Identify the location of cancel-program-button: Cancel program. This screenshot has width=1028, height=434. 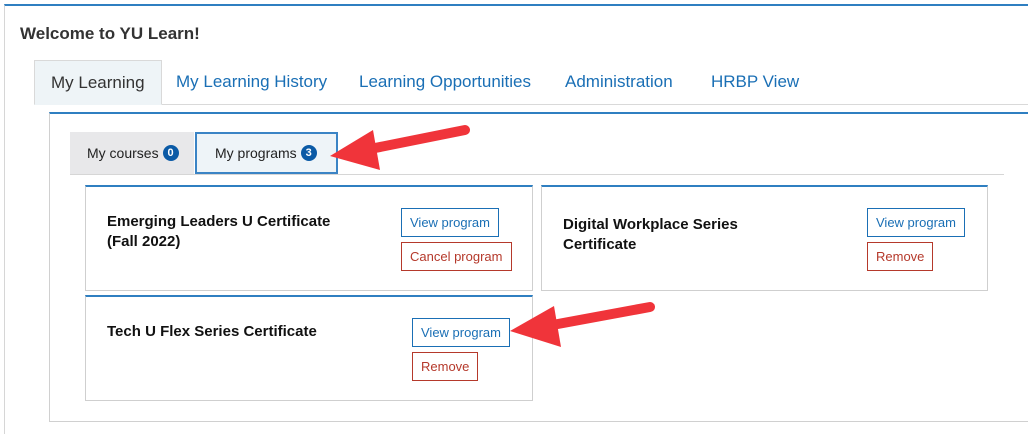
(456, 256).